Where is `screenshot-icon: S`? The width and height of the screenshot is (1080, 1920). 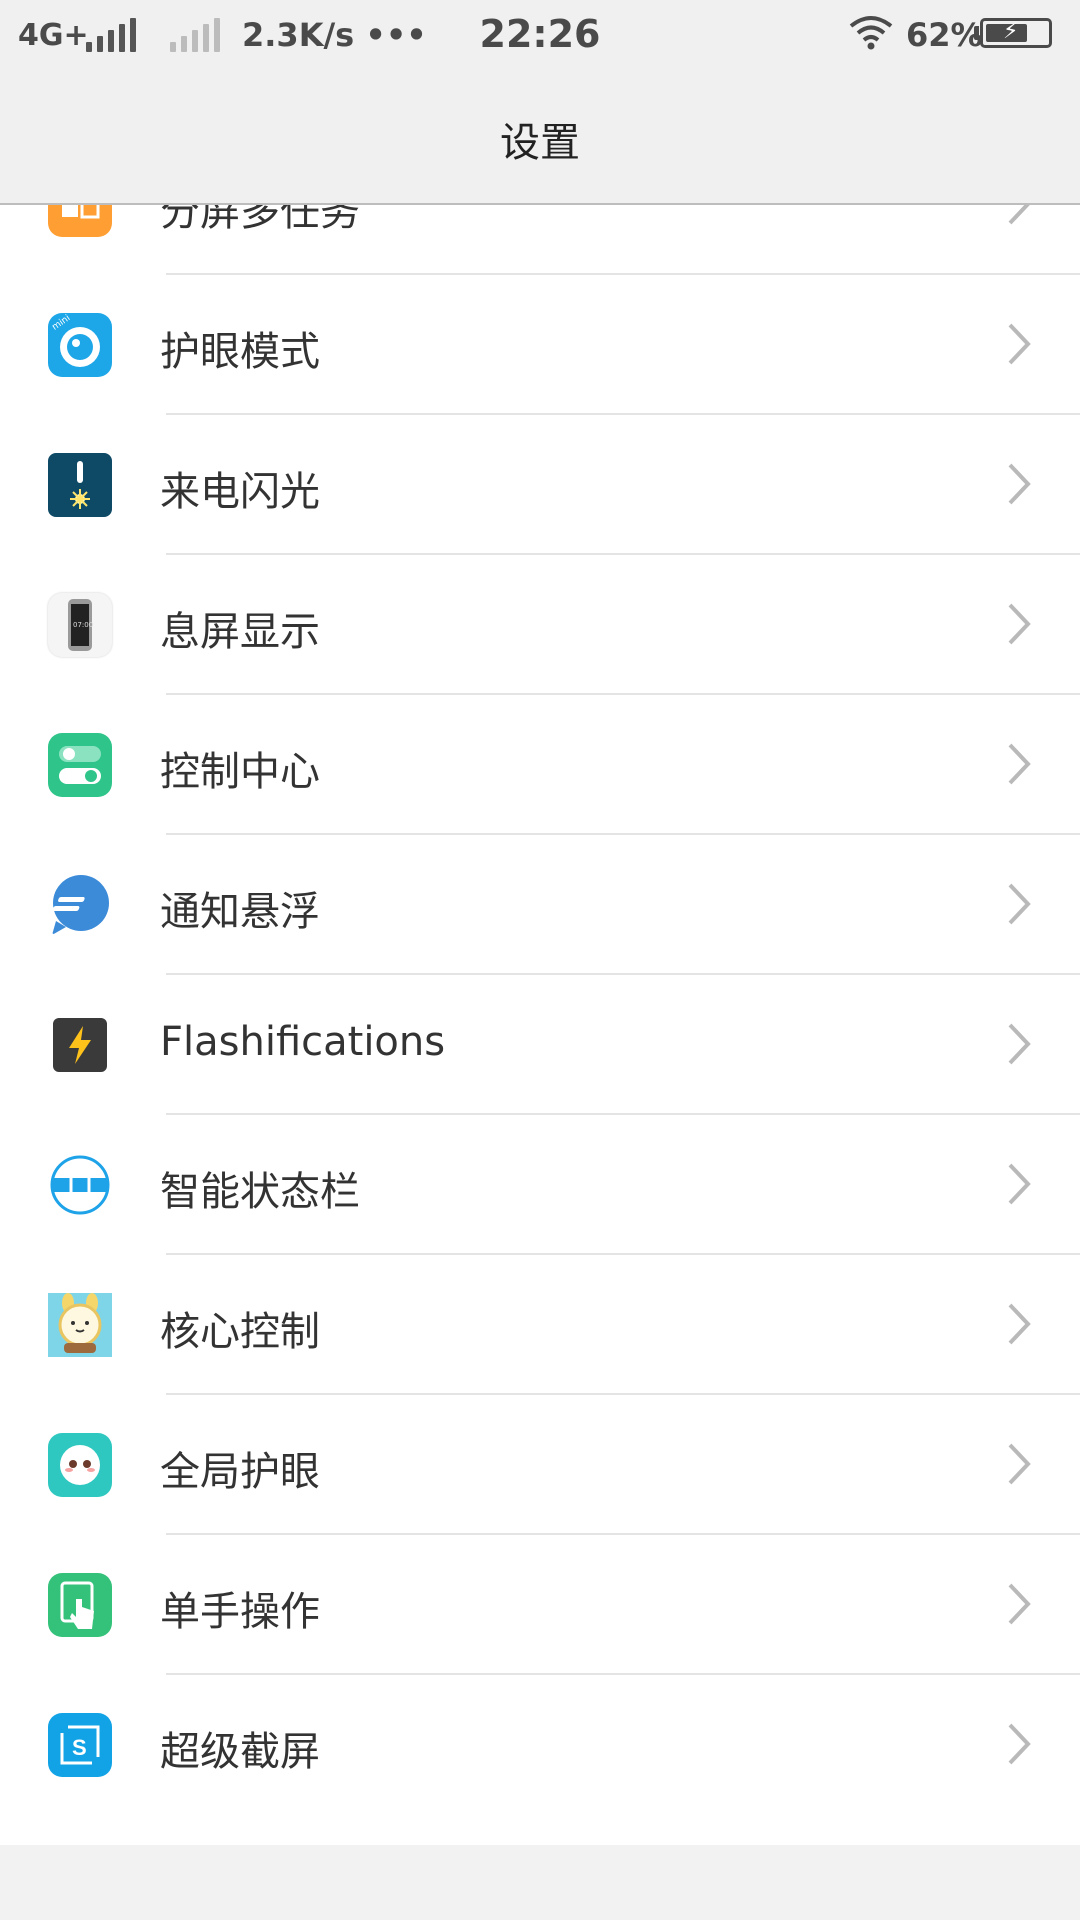 screenshot-icon: S is located at coordinates (80, 1745).